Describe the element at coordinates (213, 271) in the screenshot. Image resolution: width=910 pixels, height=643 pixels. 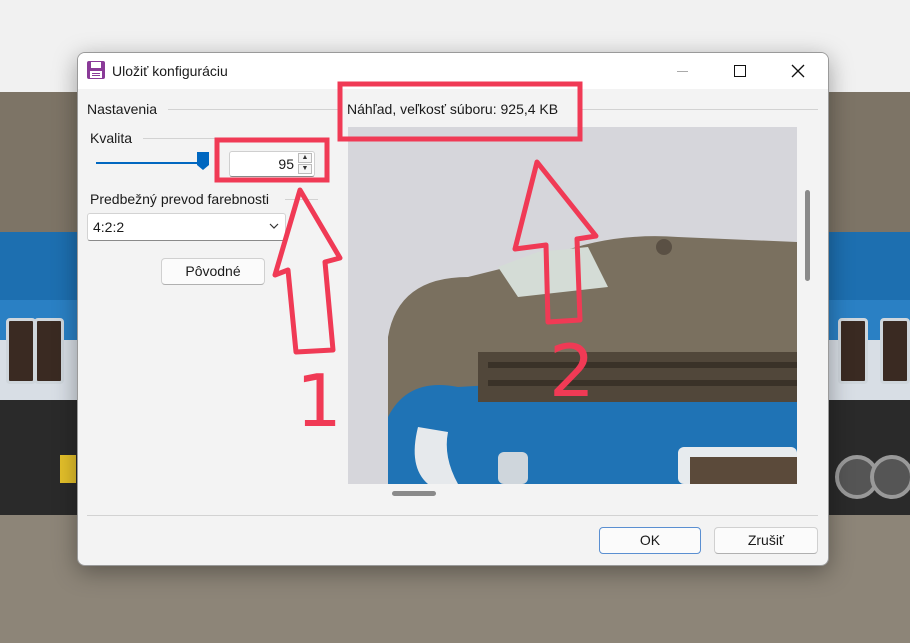
I see `reset-defaults-button: Pôvodné` at that location.